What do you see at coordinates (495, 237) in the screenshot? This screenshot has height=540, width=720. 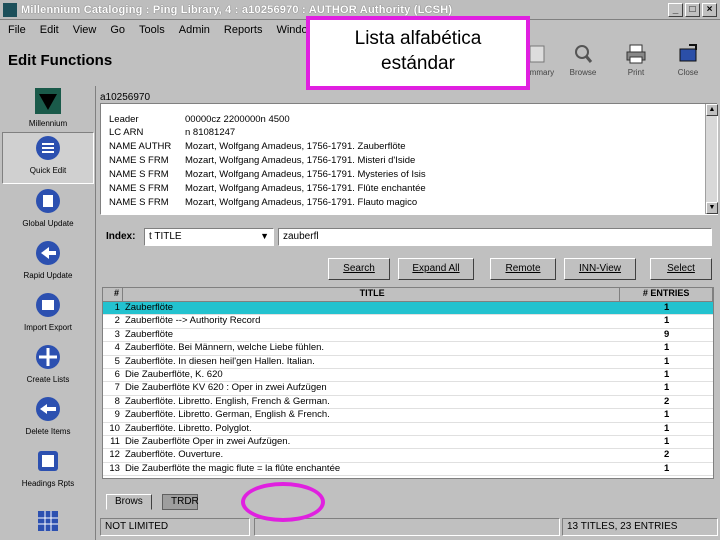 I see `search-input: zauberfl` at bounding box center [495, 237].